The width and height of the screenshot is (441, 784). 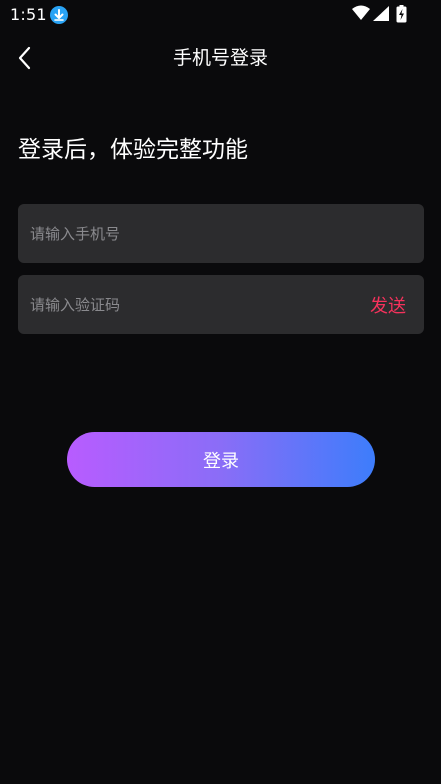 I want to click on signal-icon, so click(x=381, y=15).